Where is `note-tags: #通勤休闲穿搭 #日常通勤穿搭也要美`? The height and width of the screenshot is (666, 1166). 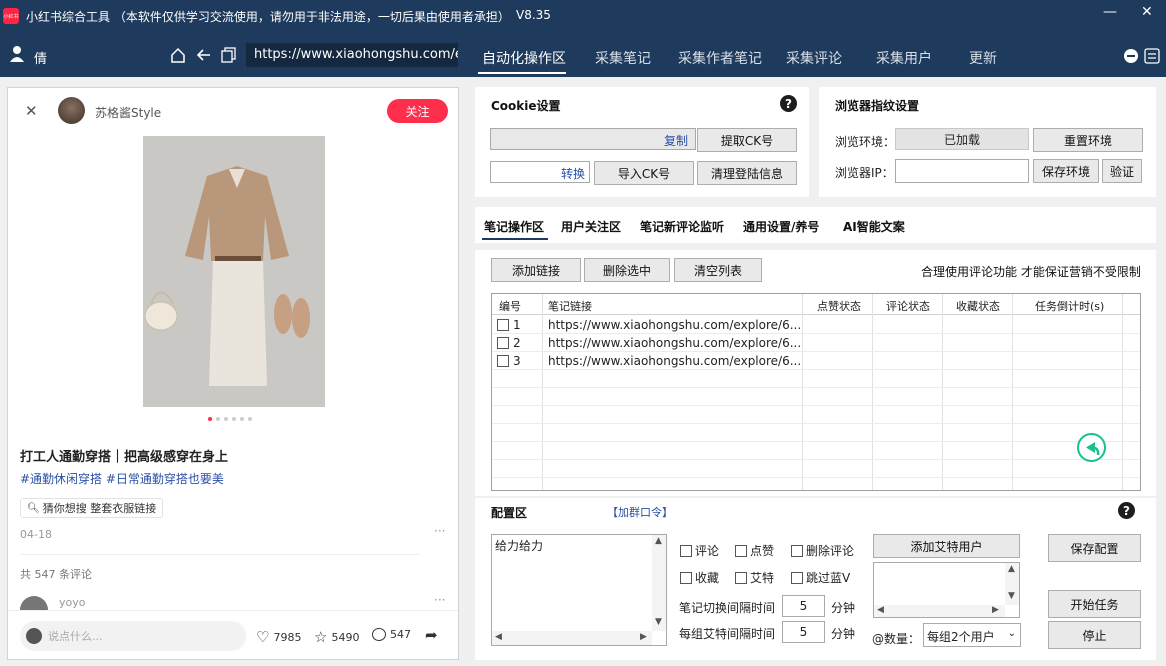 note-tags: #通勤休闲穿搭 #日常通勤穿搭也要美 is located at coordinates (122, 478).